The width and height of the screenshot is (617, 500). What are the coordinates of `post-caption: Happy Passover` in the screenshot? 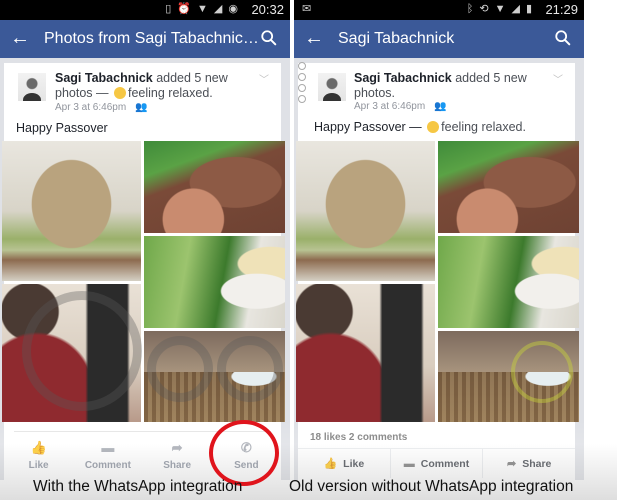 It's located at (62, 128).